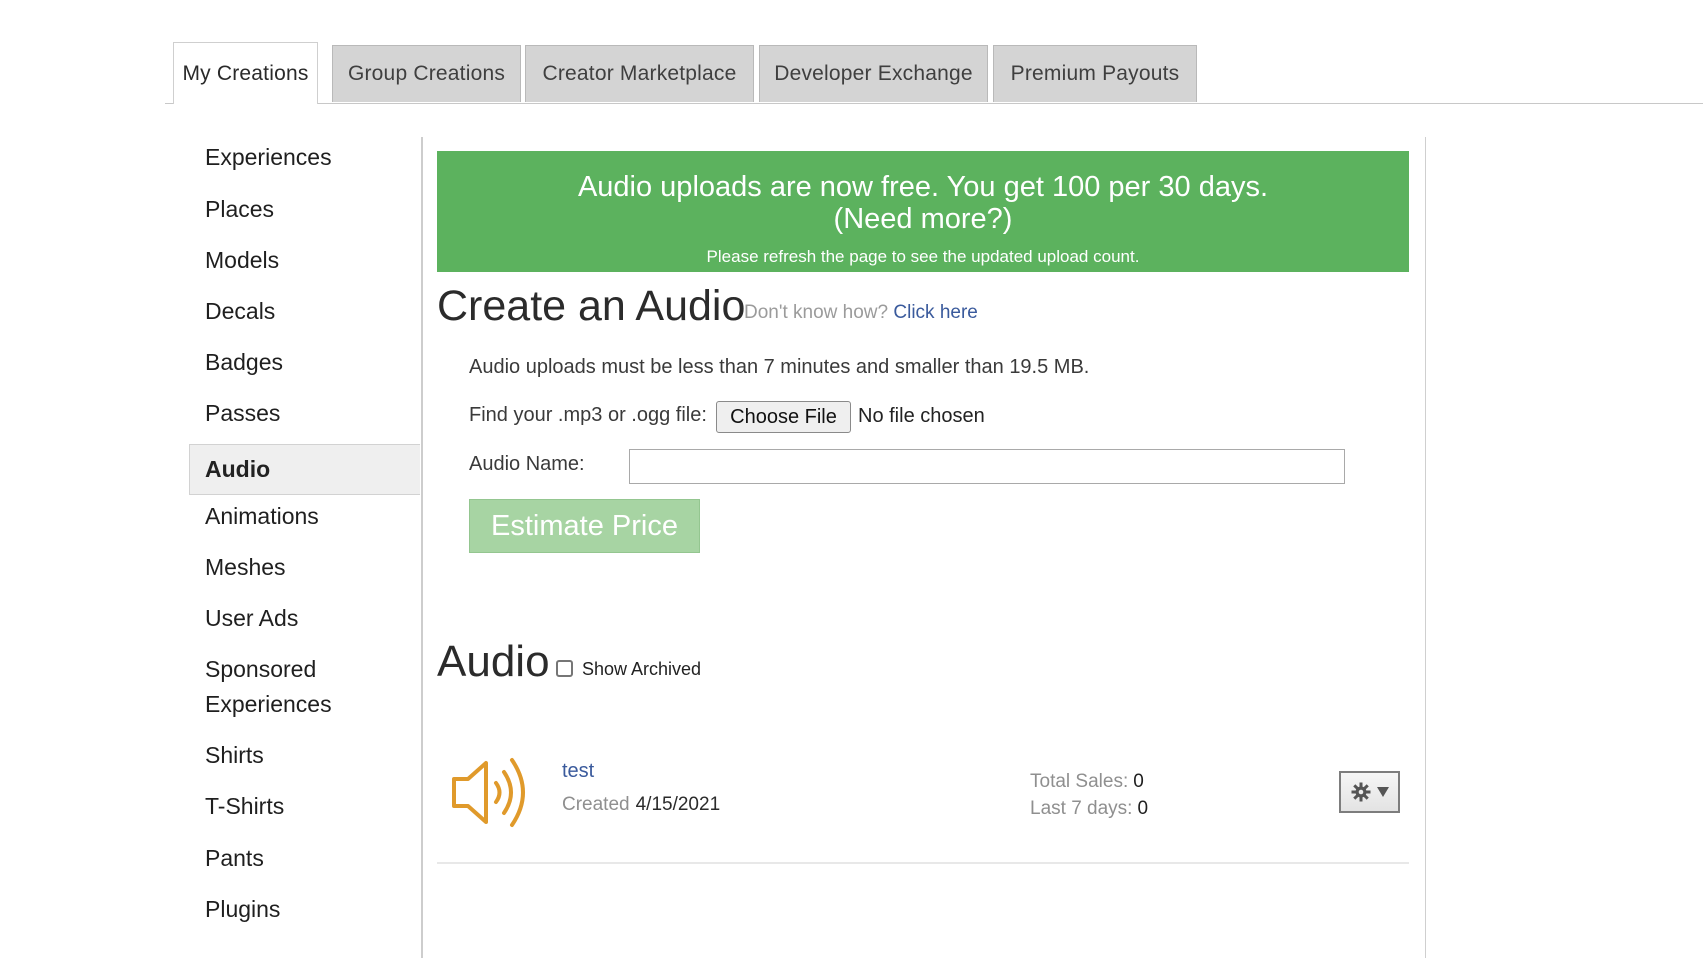 The height and width of the screenshot is (958, 1703). I want to click on tab-label: Creator Marketplace, so click(639, 73).